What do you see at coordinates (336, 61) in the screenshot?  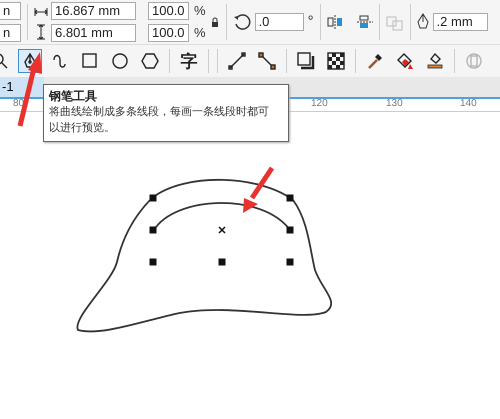 I see `transparency-icon` at bounding box center [336, 61].